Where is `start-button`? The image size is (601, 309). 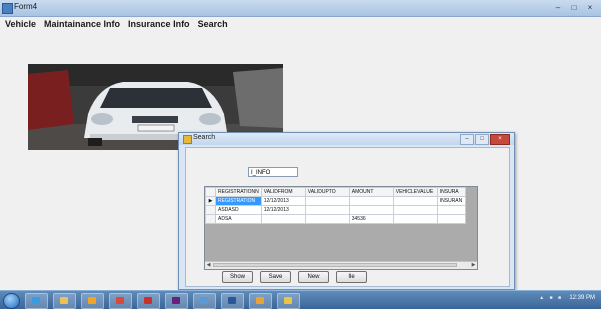
start-button is located at coordinates (11, 301).